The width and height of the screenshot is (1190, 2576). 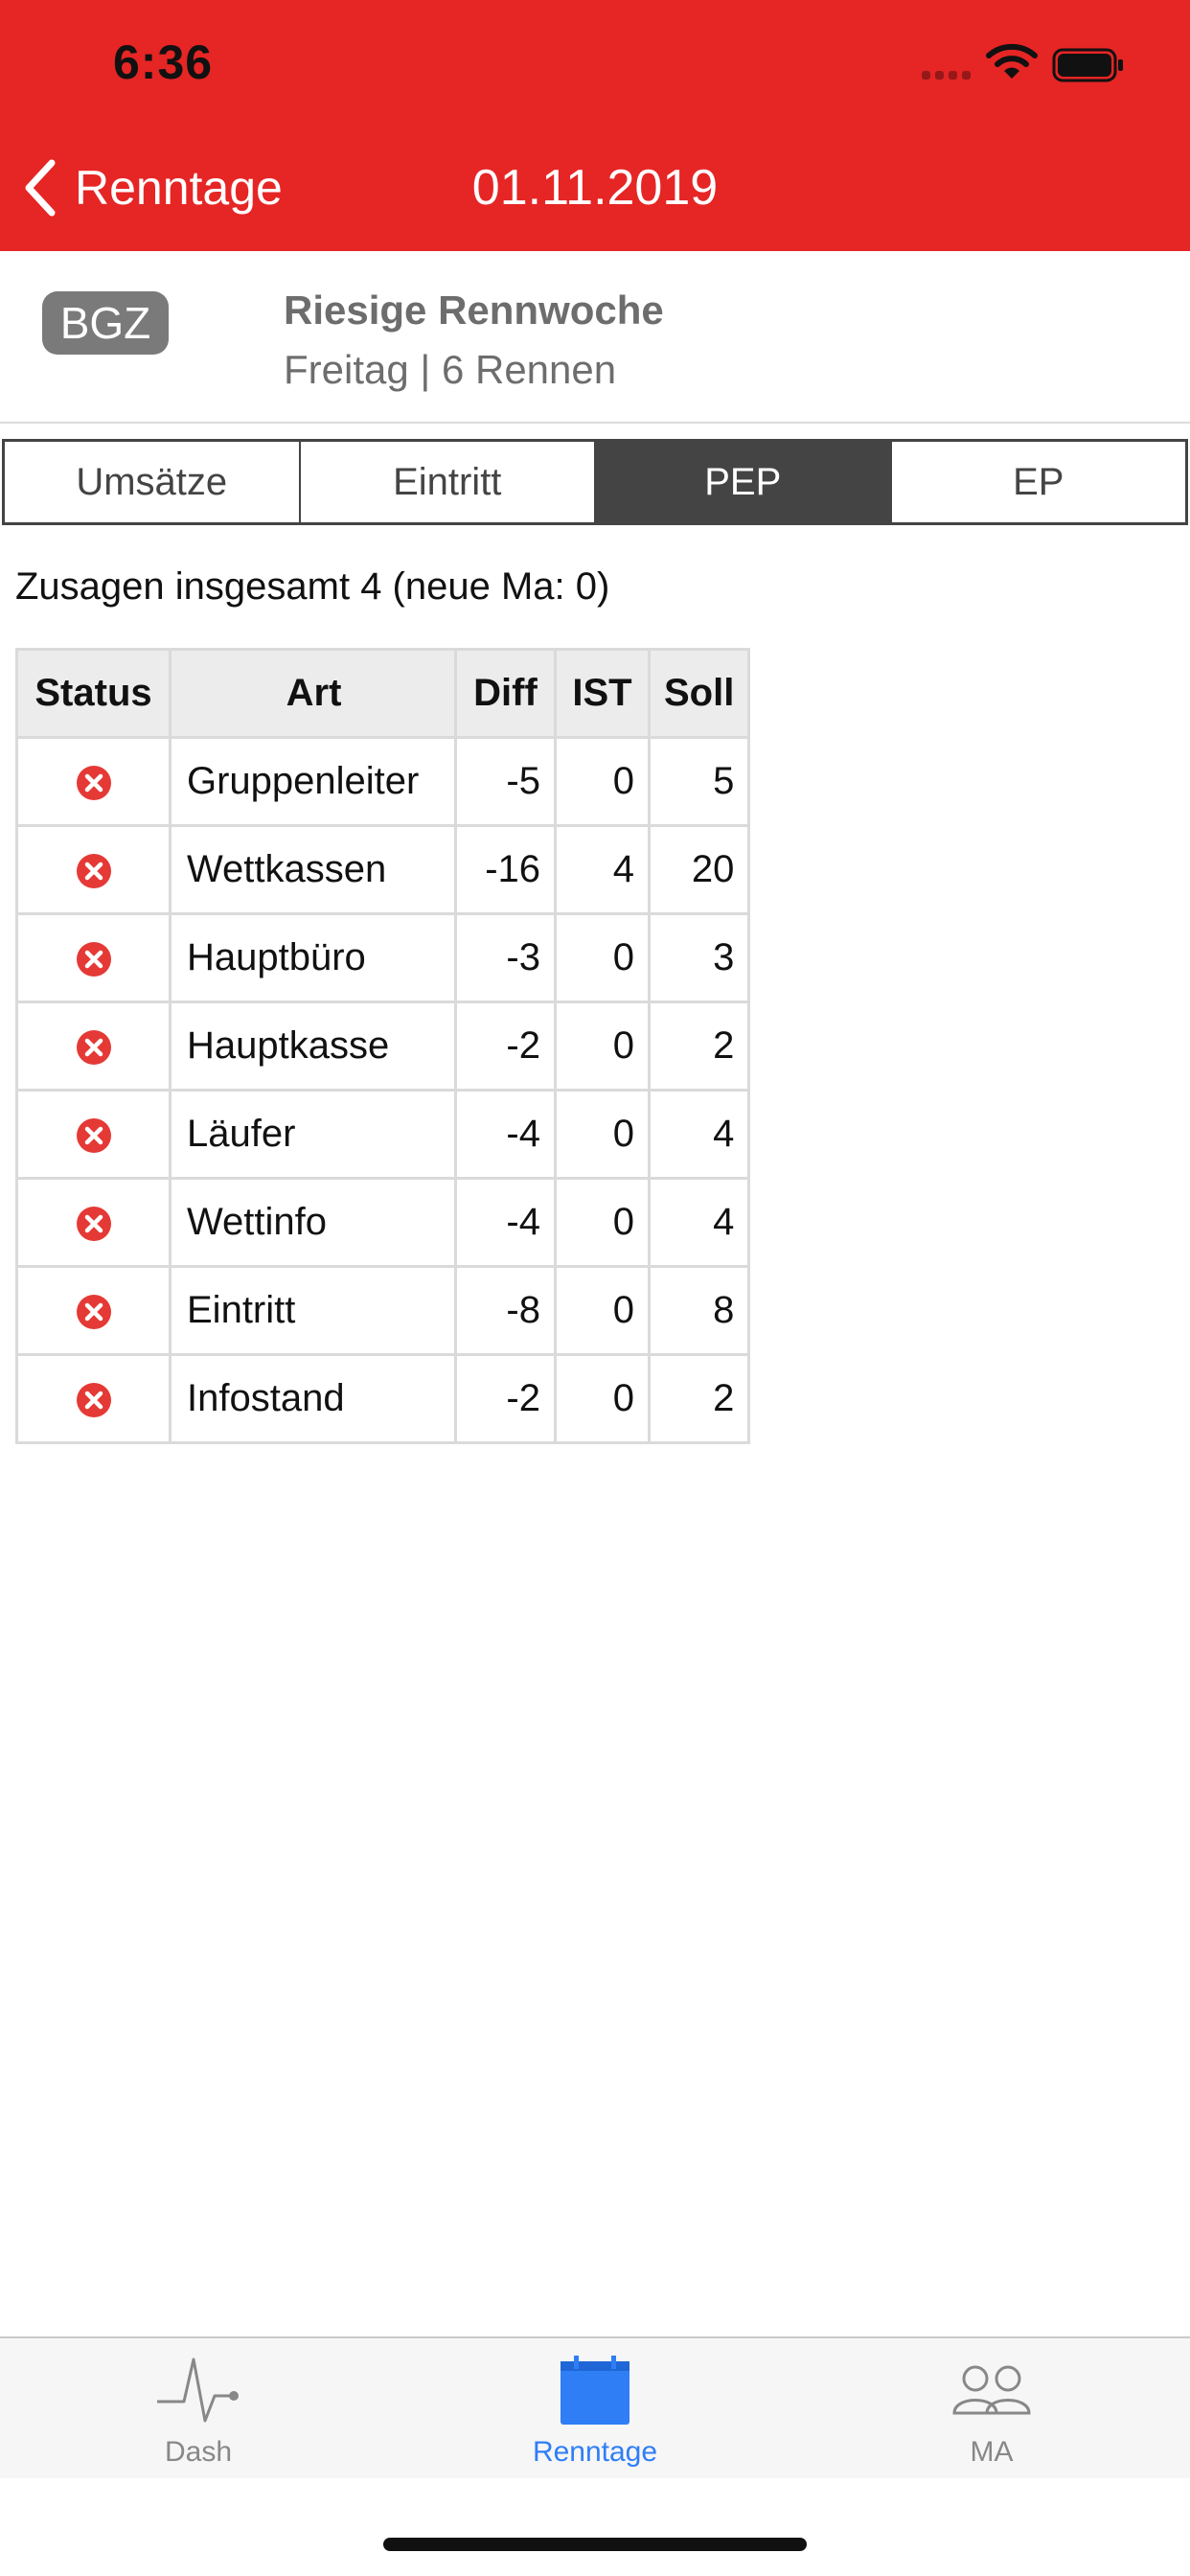 I want to click on table-row: Wettinfo -4 0 4, so click(x=383, y=1222).